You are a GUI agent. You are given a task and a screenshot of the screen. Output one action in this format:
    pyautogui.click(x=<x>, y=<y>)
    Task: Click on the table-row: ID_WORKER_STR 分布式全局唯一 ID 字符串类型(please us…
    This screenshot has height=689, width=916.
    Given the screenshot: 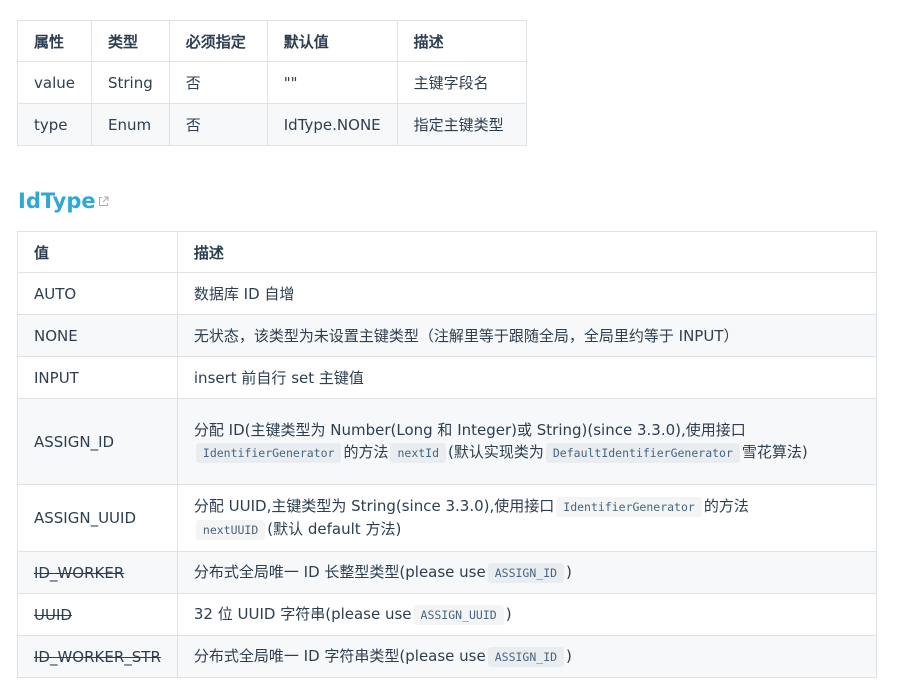 What is the action you would take?
    pyautogui.click(x=447, y=656)
    